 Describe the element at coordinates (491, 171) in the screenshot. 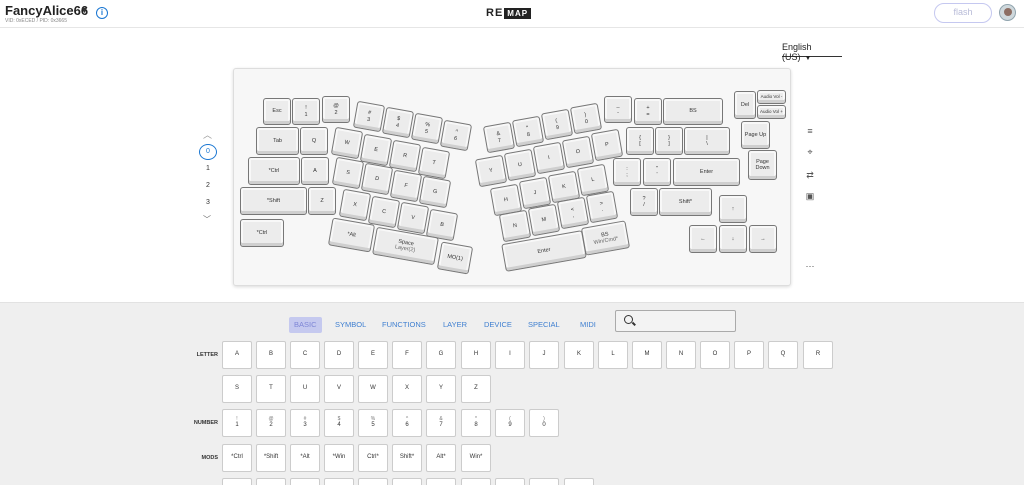

I see `key-y: Y` at that location.